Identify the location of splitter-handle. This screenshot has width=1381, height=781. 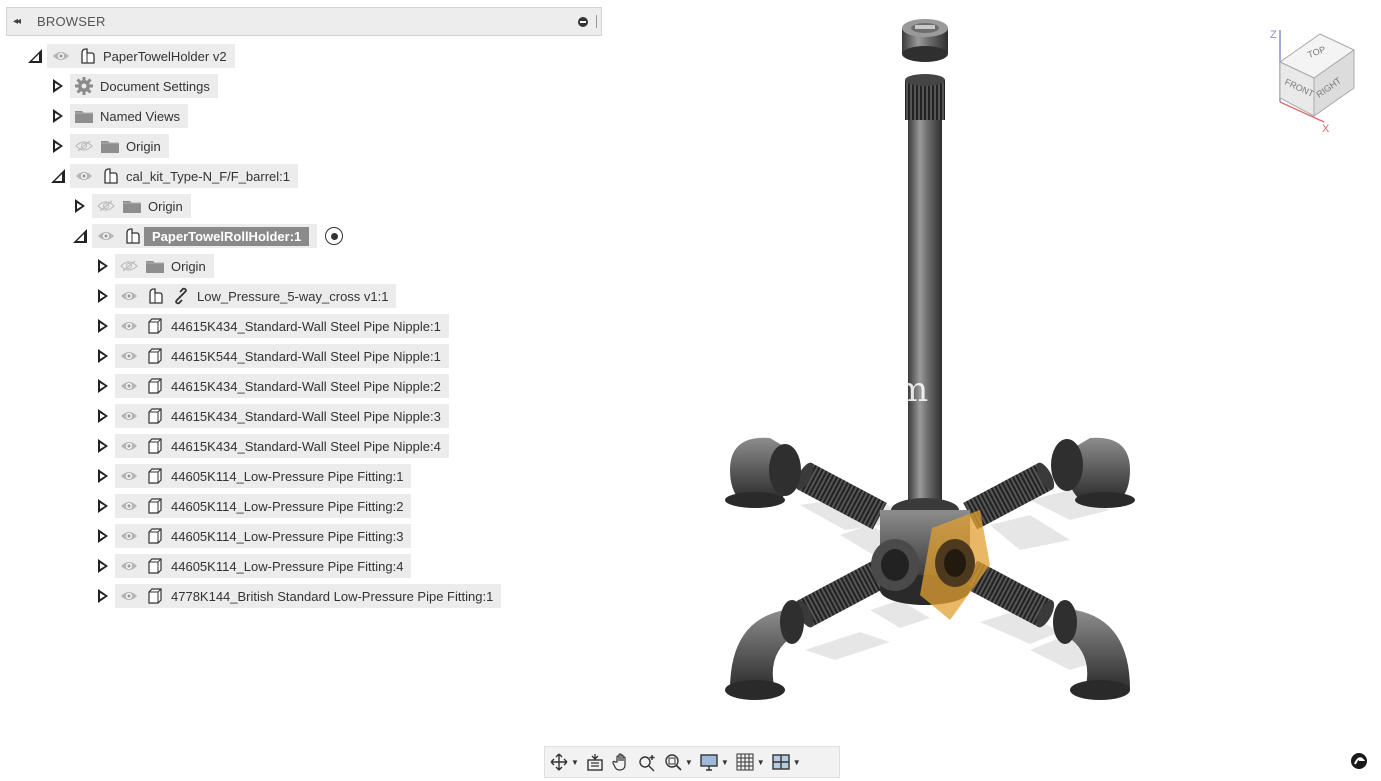
(596, 21).